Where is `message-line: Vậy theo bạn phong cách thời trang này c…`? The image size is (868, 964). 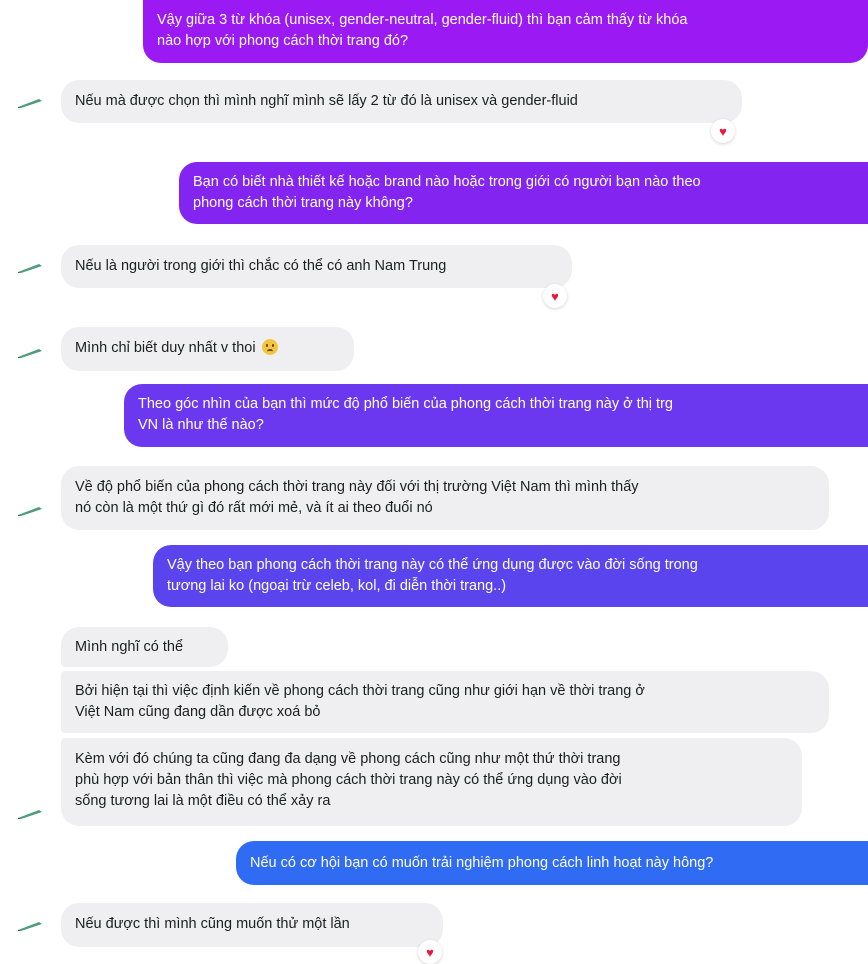 message-line: Vậy theo bạn phong cách thời trang này c… is located at coordinates (432, 565).